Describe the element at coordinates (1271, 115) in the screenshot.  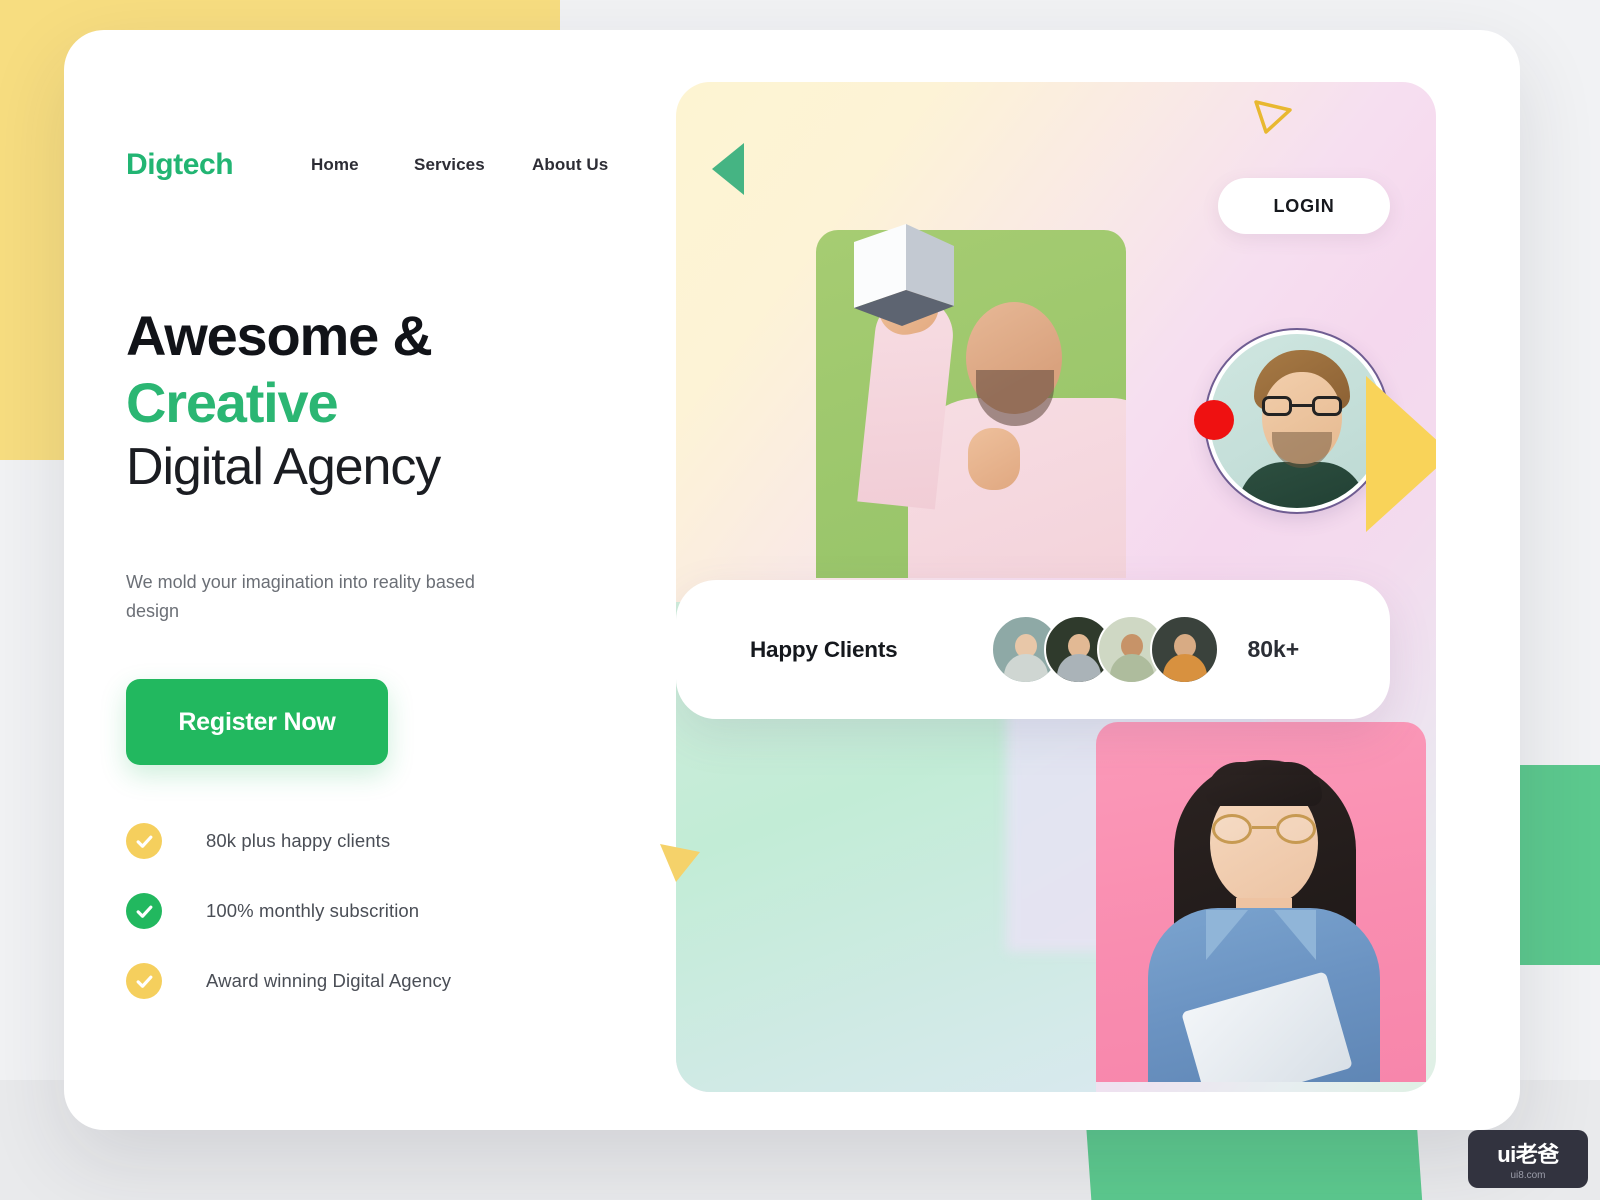
I see `yellow-outline-triangle-icon` at that location.